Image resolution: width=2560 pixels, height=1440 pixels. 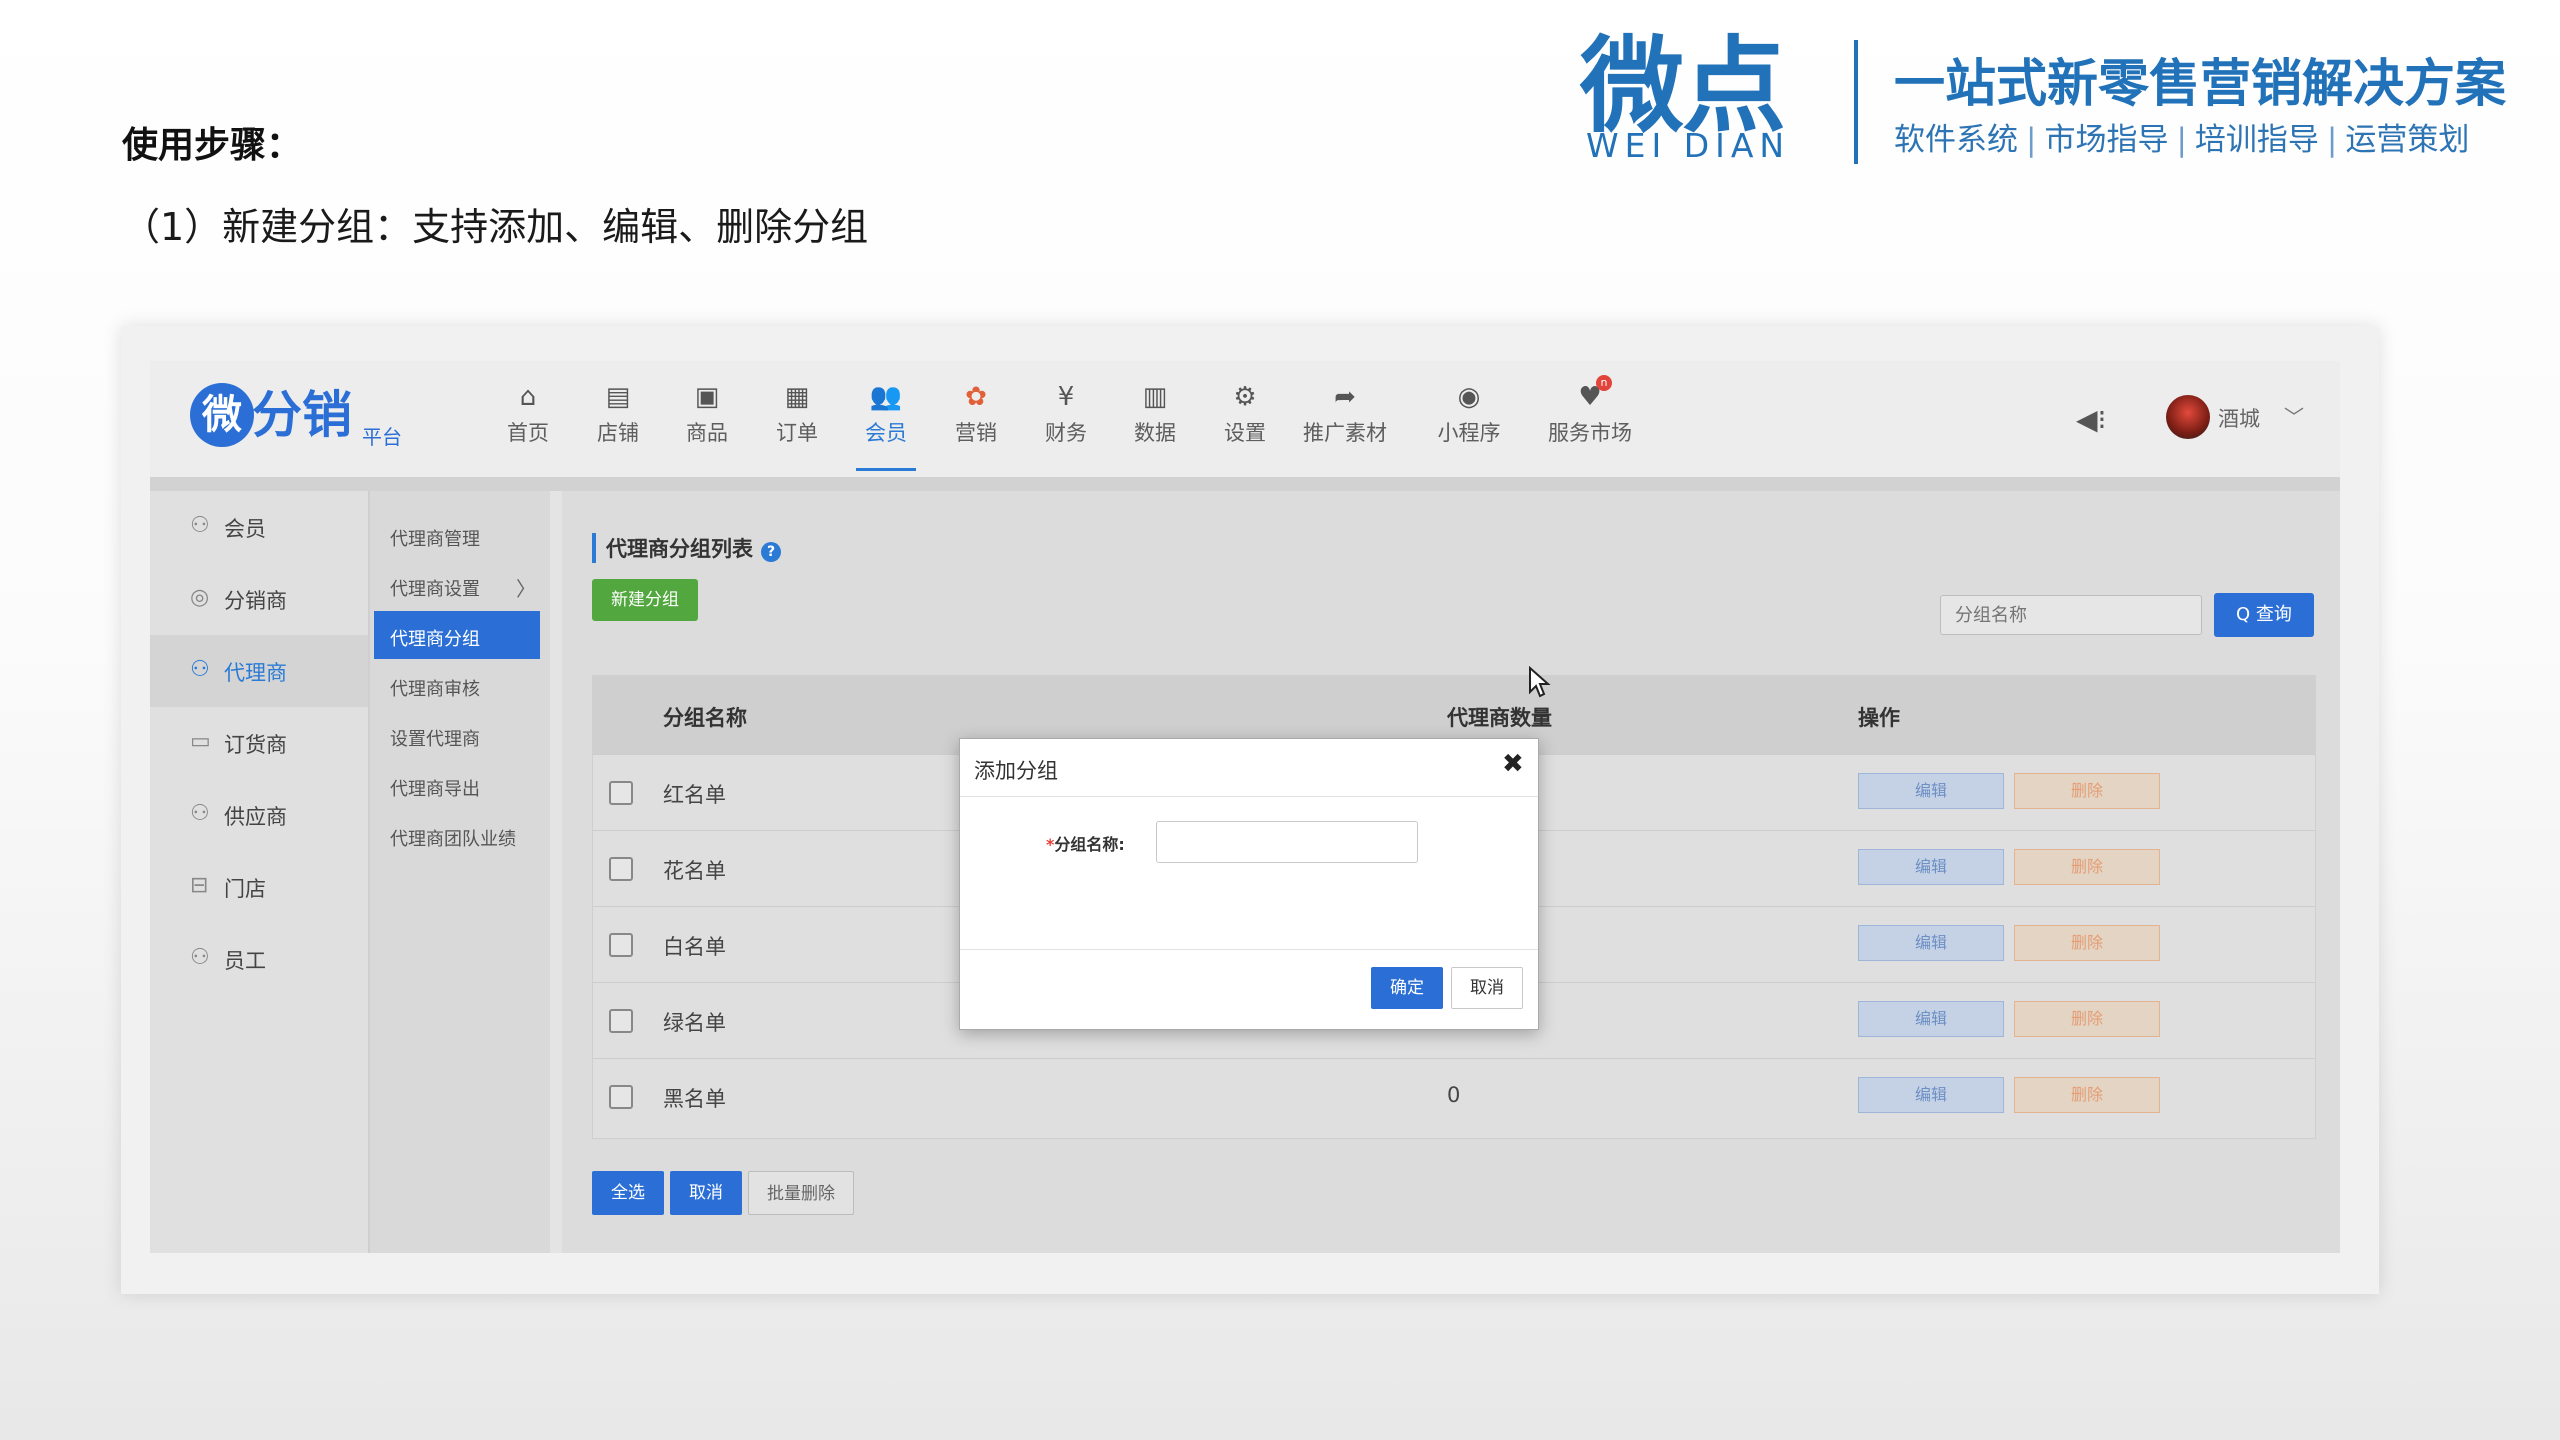 What do you see at coordinates (245, 529) in the screenshot?
I see `sidebar-item-label: 会员` at bounding box center [245, 529].